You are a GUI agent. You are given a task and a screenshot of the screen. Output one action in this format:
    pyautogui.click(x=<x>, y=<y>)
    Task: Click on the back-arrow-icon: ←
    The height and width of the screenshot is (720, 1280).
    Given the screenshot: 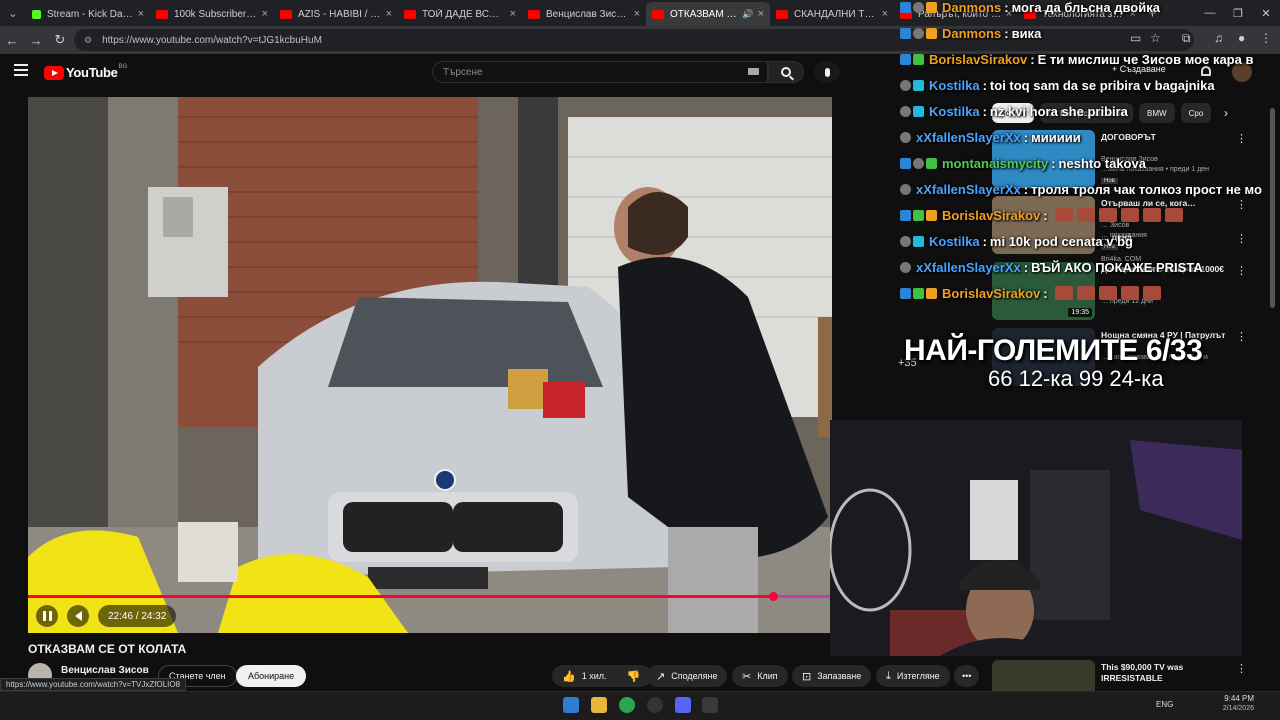 What is the action you would take?
    pyautogui.click(x=12, y=40)
    